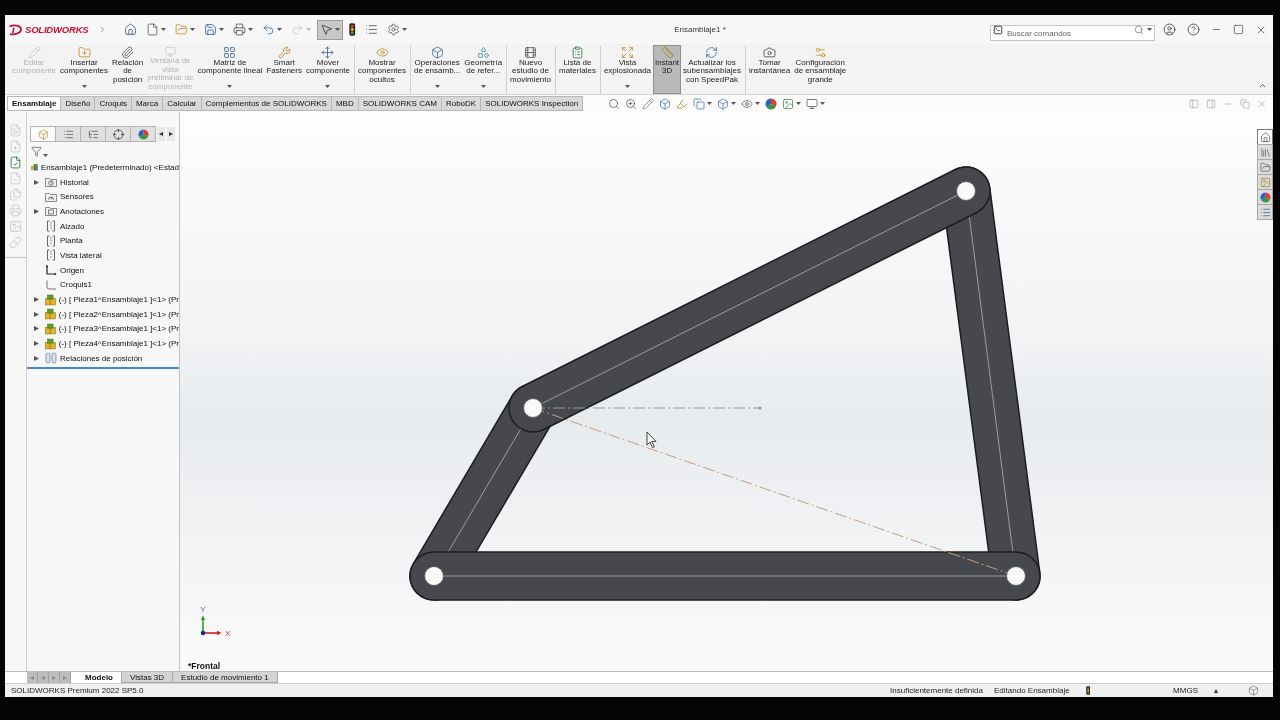  I want to click on tab: Calcular, so click(182, 103).